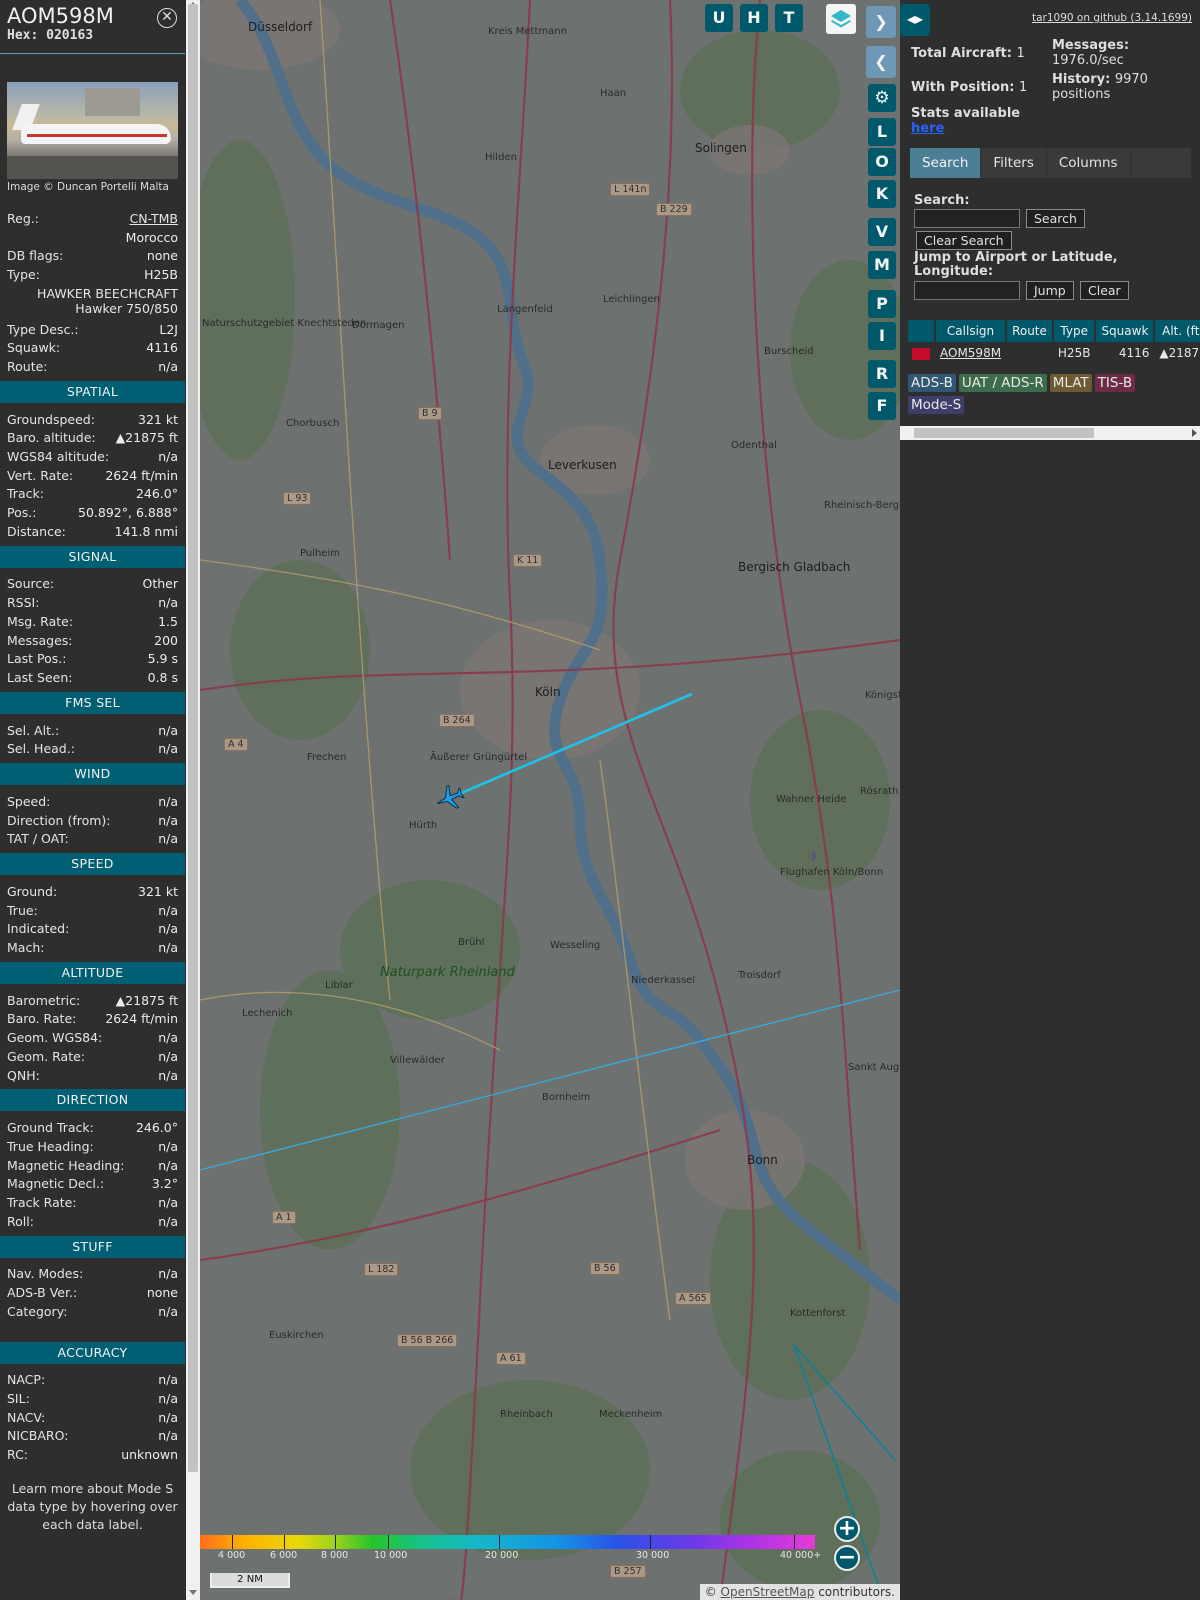 The height and width of the screenshot is (1600, 1200). I want to click on reg-link: CN-TMB, so click(154, 218).